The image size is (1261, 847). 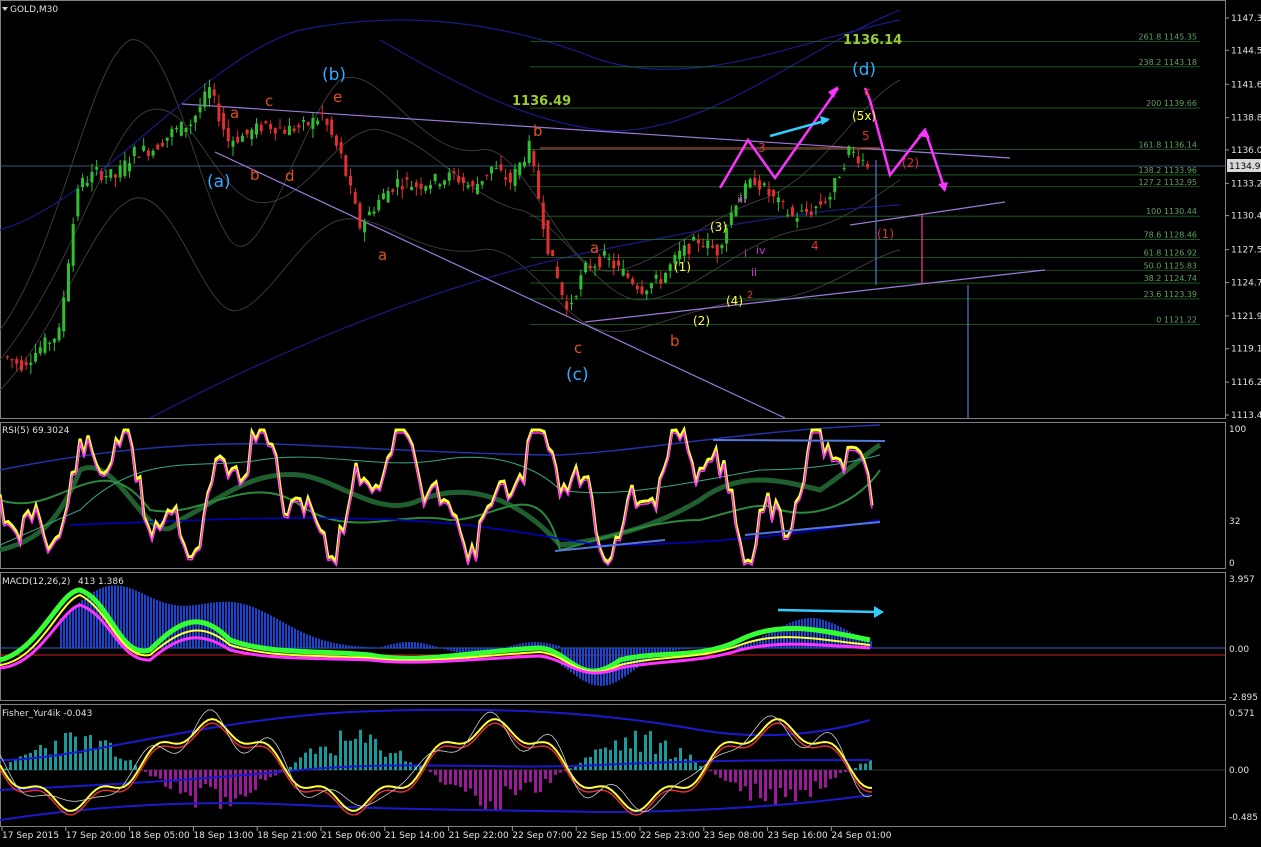 What do you see at coordinates (578, 348) in the screenshot?
I see `wave-label: c` at bounding box center [578, 348].